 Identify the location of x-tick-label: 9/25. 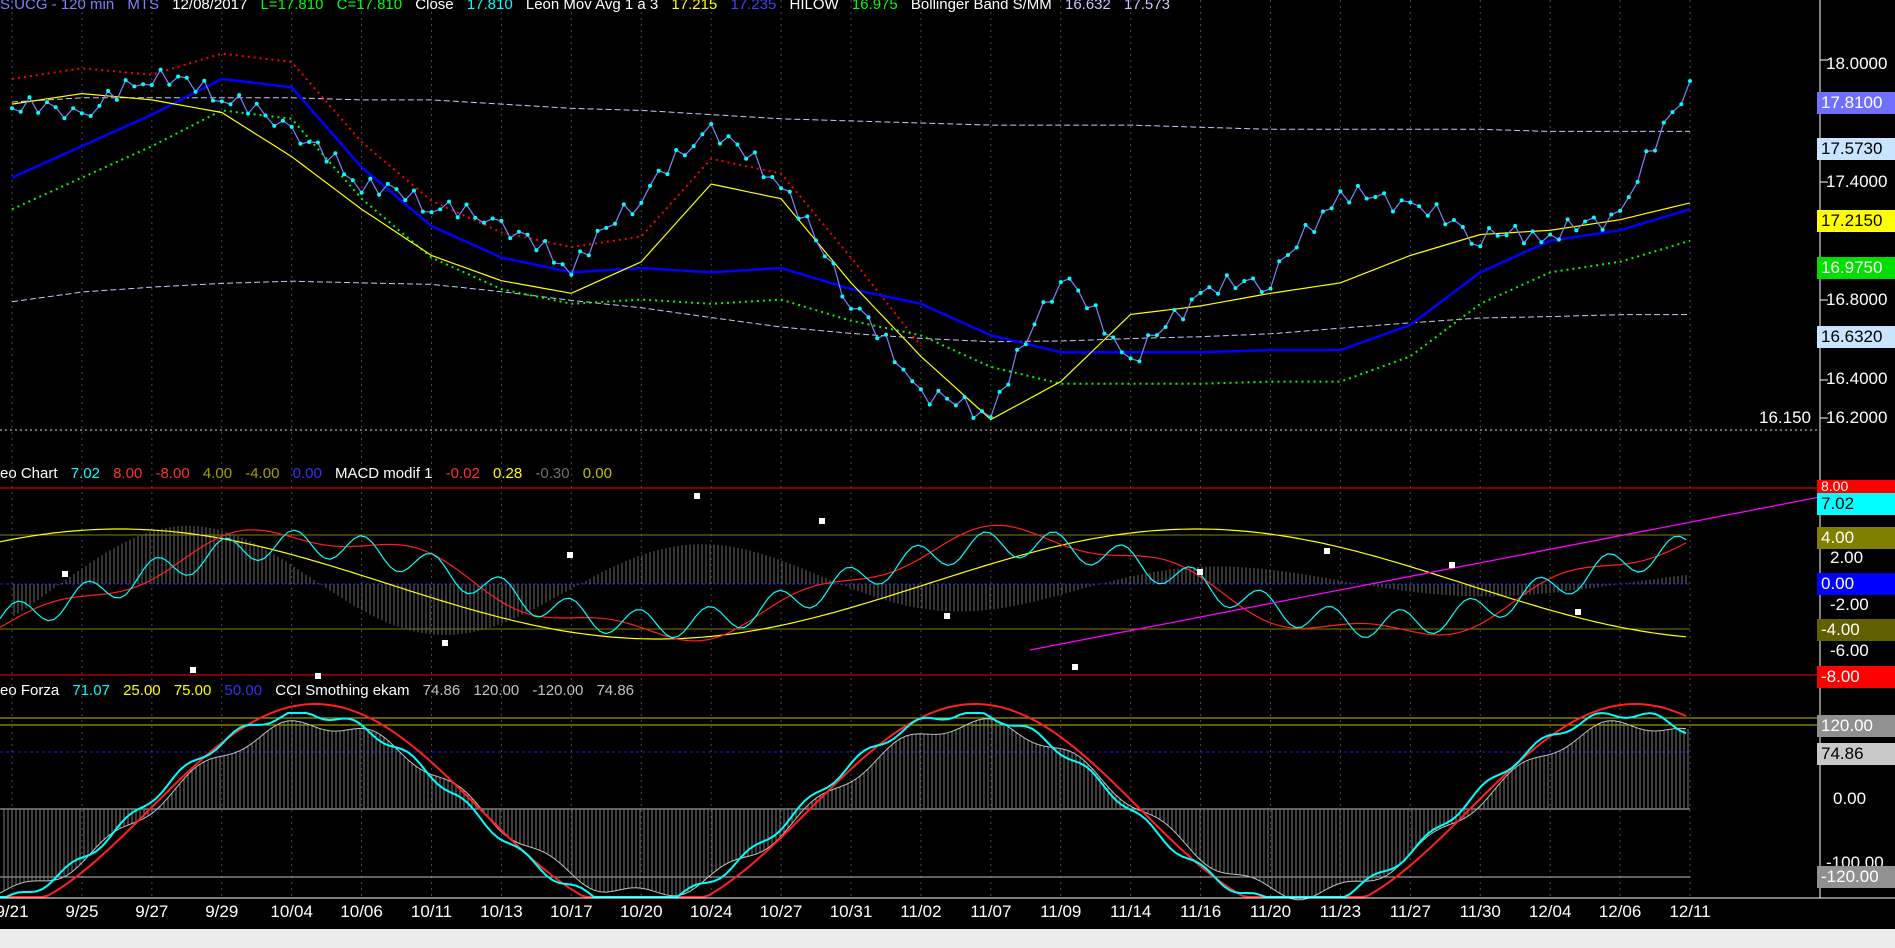
(82, 911).